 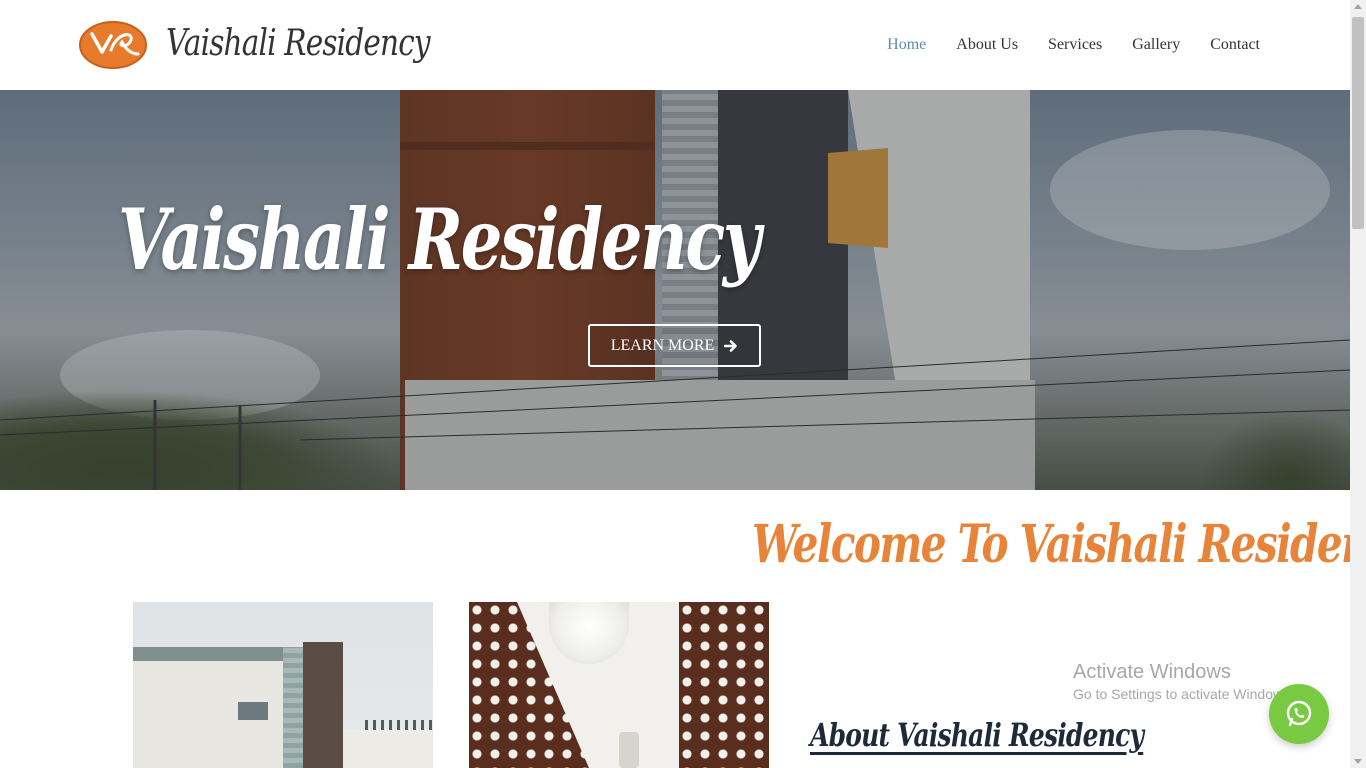 I want to click on logo-icon, so click(x=113, y=45).